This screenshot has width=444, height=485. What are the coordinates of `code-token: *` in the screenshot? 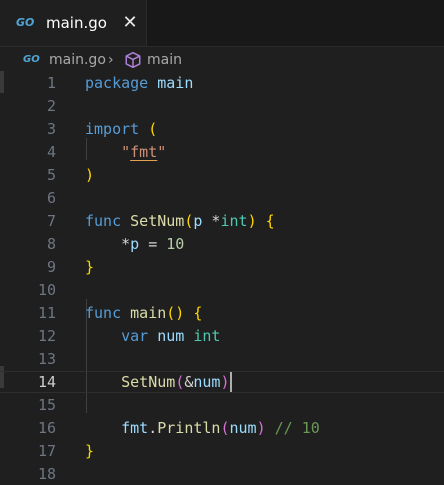 It's located at (108, 244).